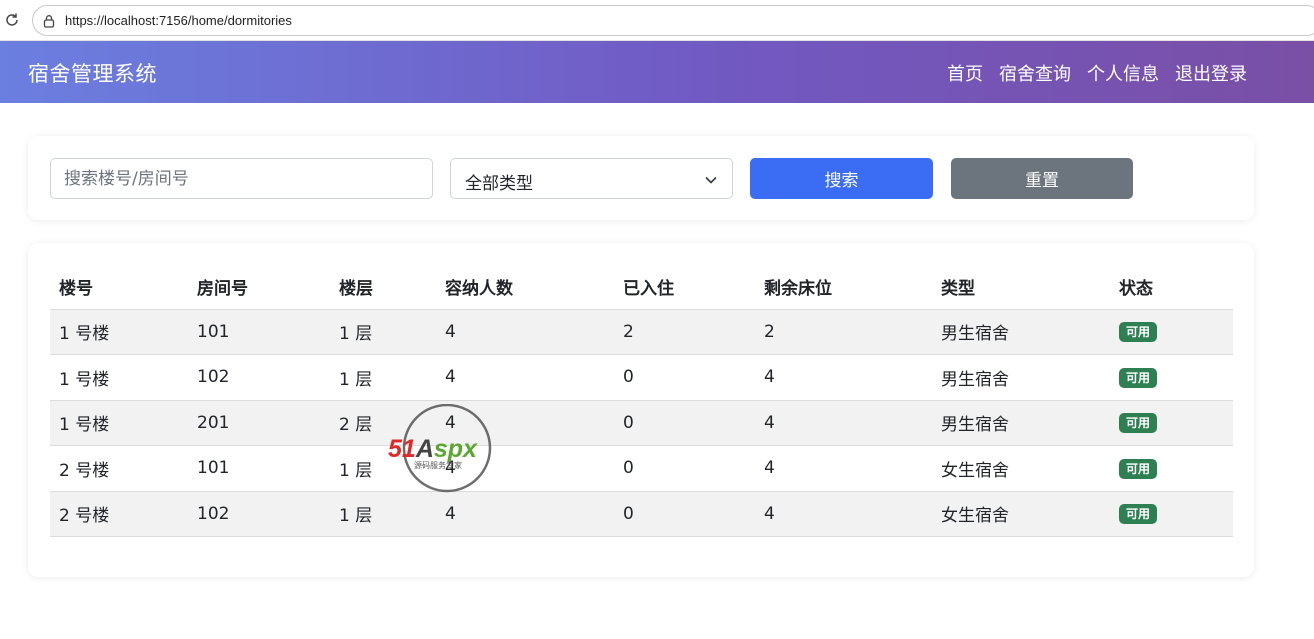  What do you see at coordinates (684, 332) in the screenshot?
I see `cell-occupied: 2` at bounding box center [684, 332].